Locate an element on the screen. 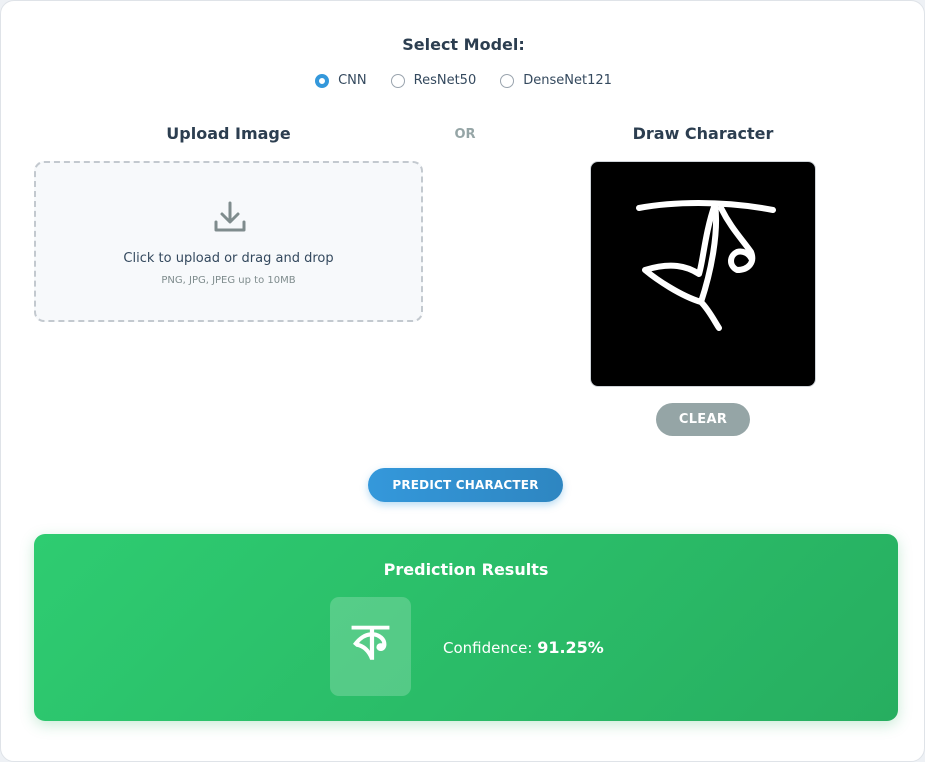  predict-button: PREDICT CHARACTER is located at coordinates (465, 485).